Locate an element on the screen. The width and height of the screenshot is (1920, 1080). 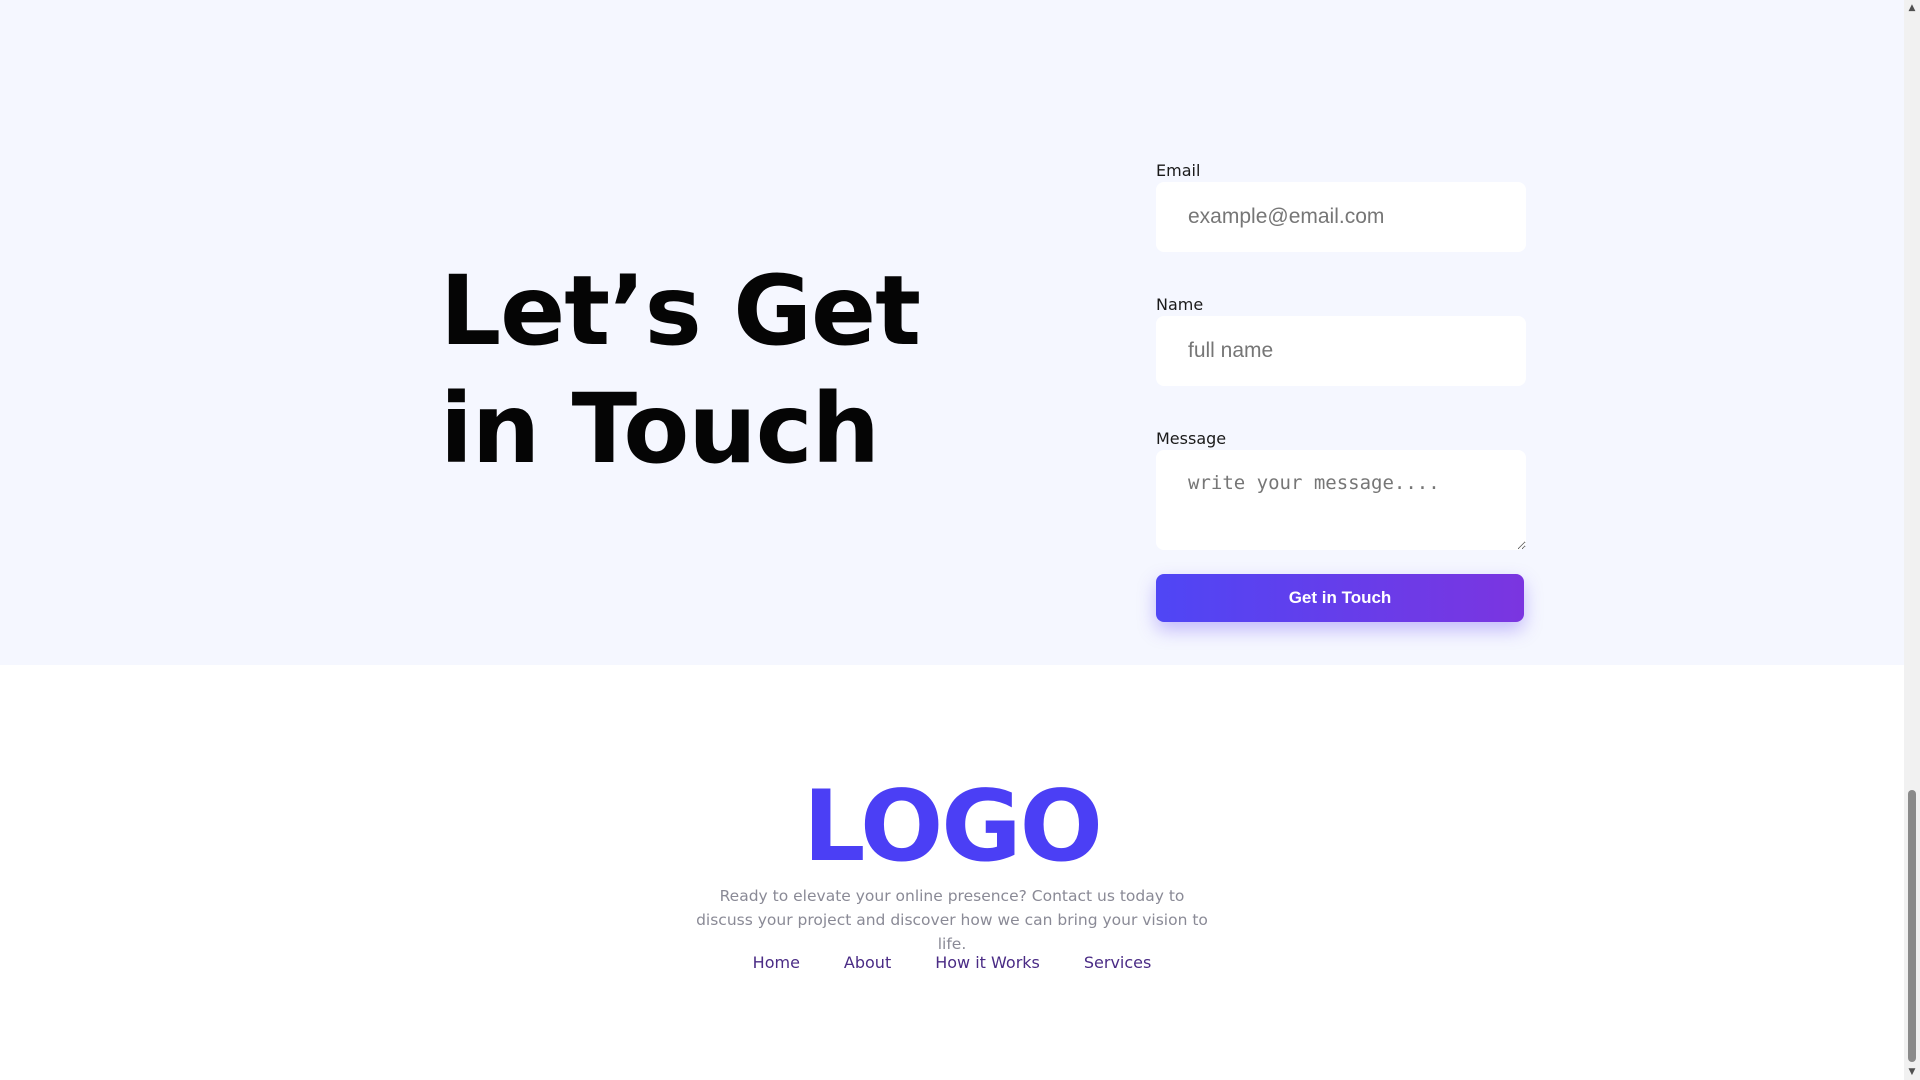
scrollbar-thumb is located at coordinates (1912, 926).